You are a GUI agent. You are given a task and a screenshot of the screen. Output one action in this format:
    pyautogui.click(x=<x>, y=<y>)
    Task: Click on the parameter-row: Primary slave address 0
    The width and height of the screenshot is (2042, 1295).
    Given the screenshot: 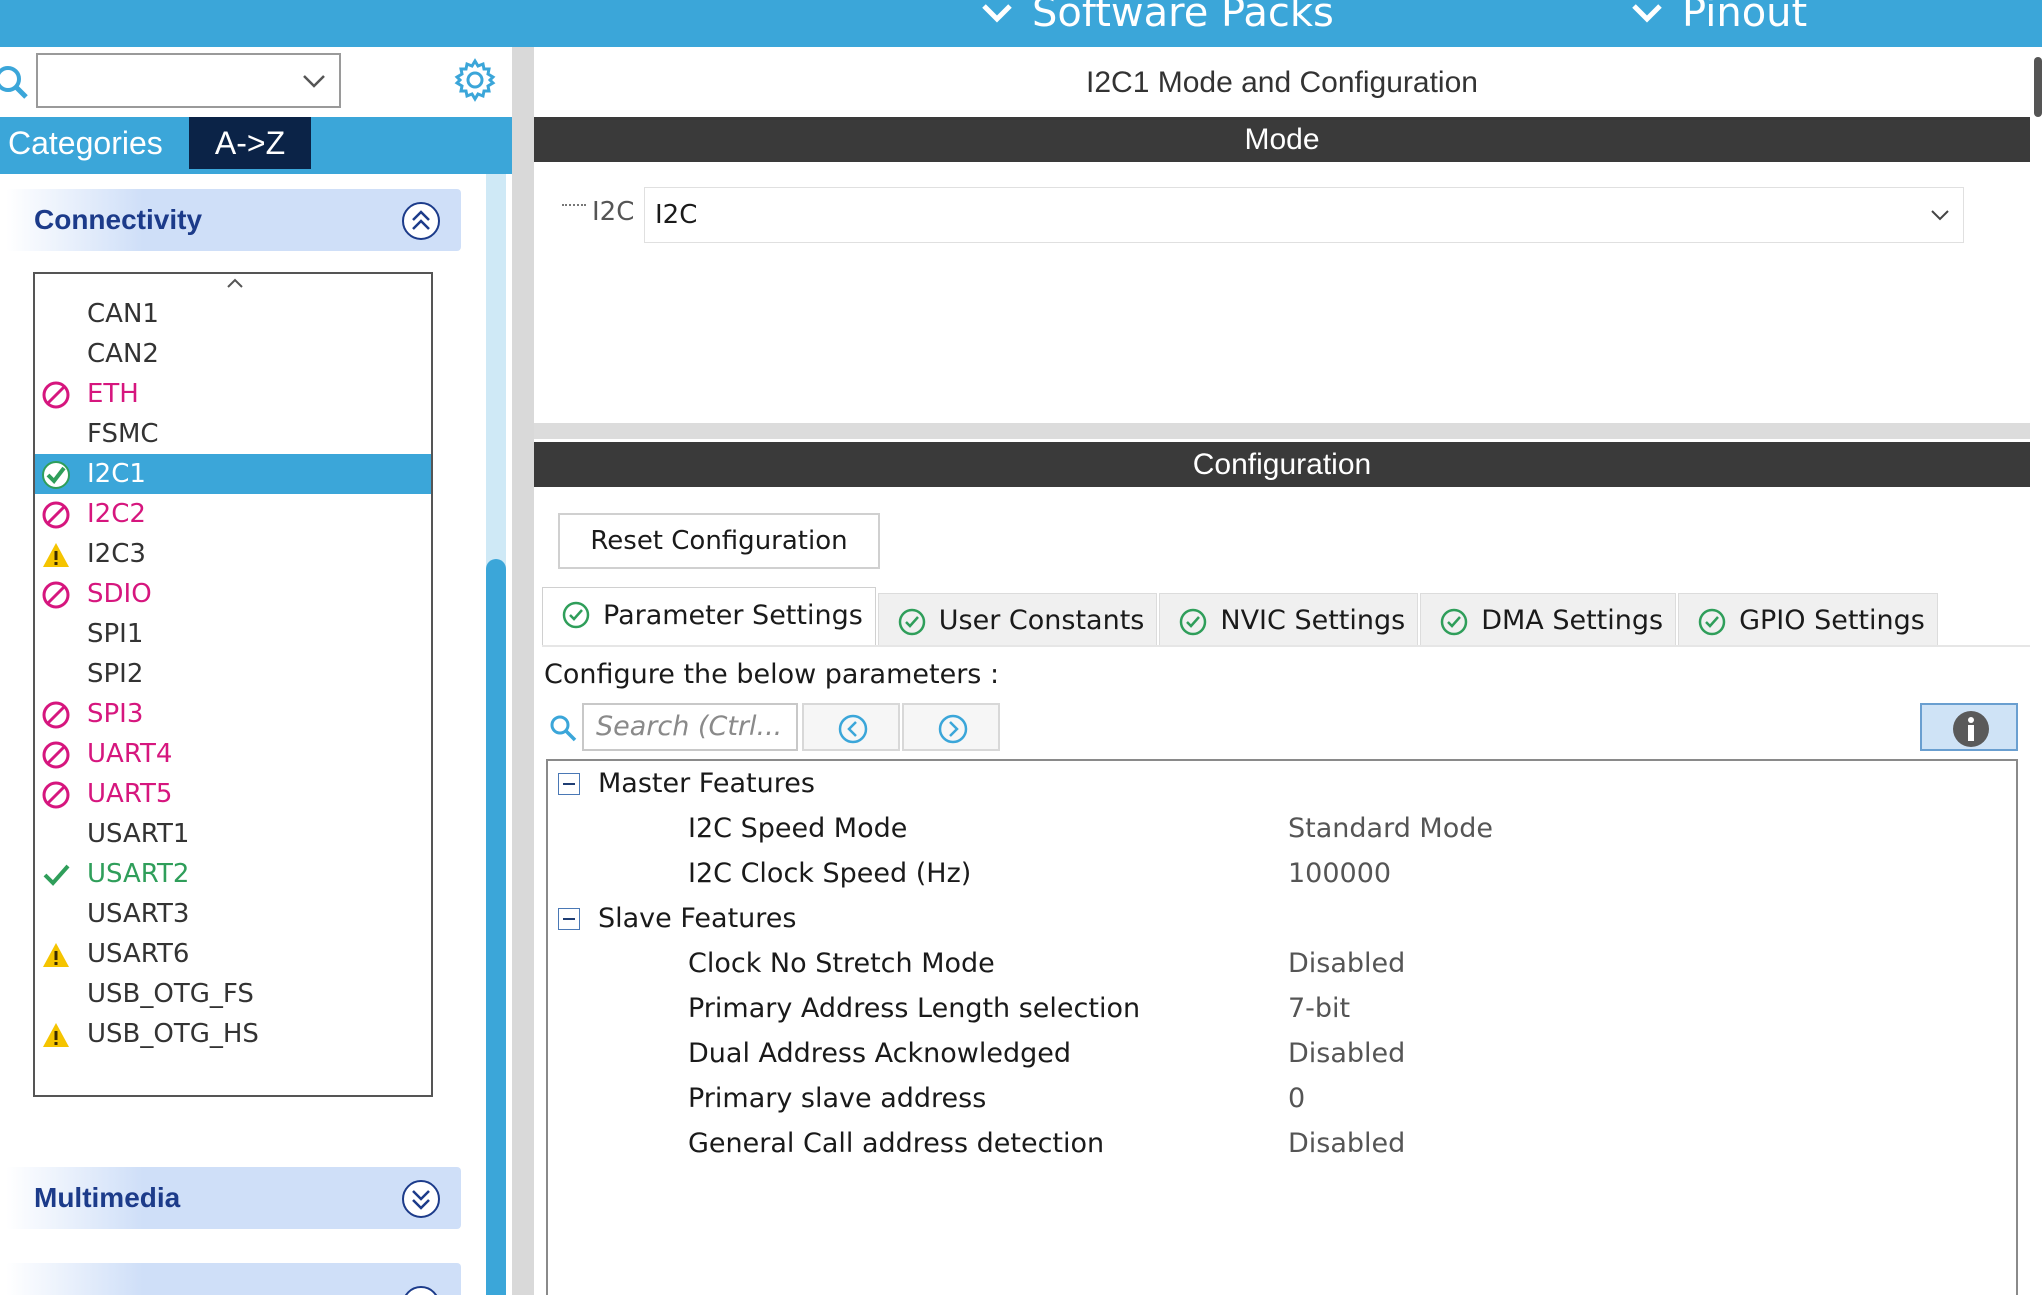 What is the action you would take?
    pyautogui.click(x=1282, y=1098)
    